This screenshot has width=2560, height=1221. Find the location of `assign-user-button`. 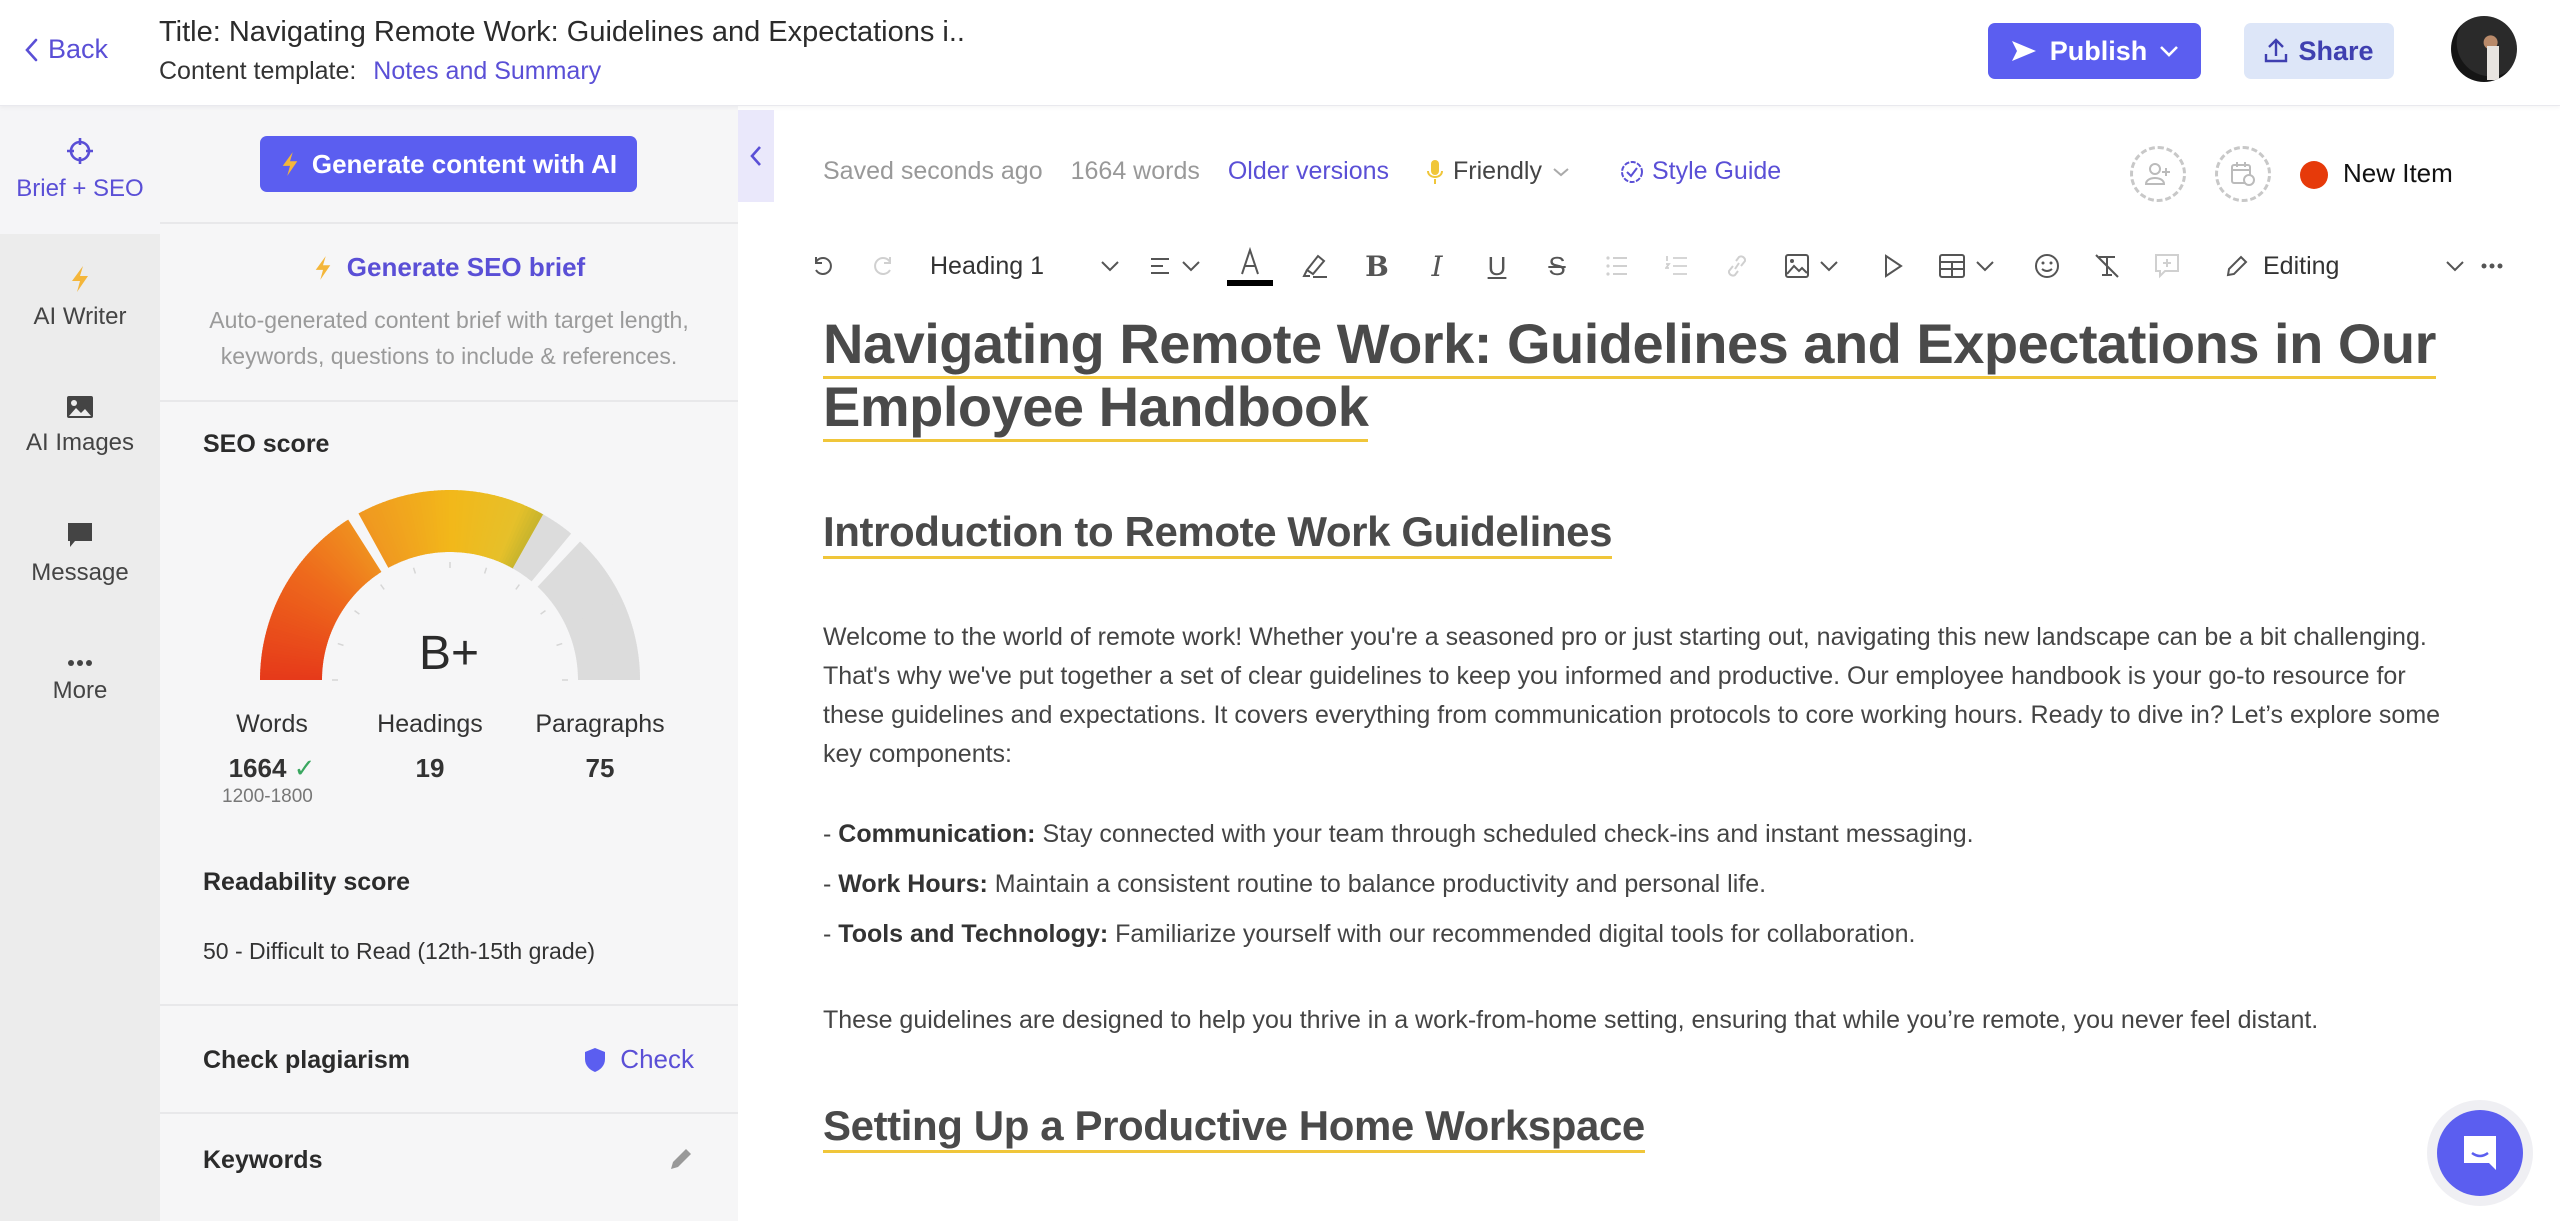

assign-user-button is located at coordinates (2158, 174).